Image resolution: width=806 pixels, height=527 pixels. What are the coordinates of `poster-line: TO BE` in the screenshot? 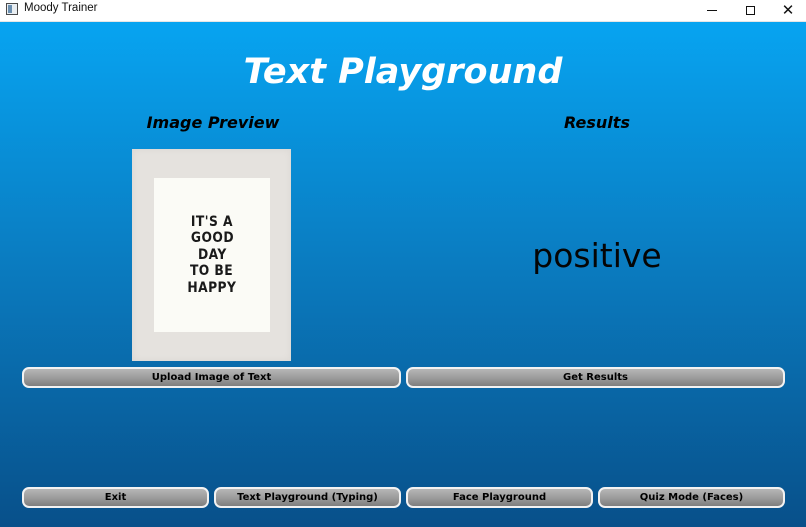 It's located at (212, 271).